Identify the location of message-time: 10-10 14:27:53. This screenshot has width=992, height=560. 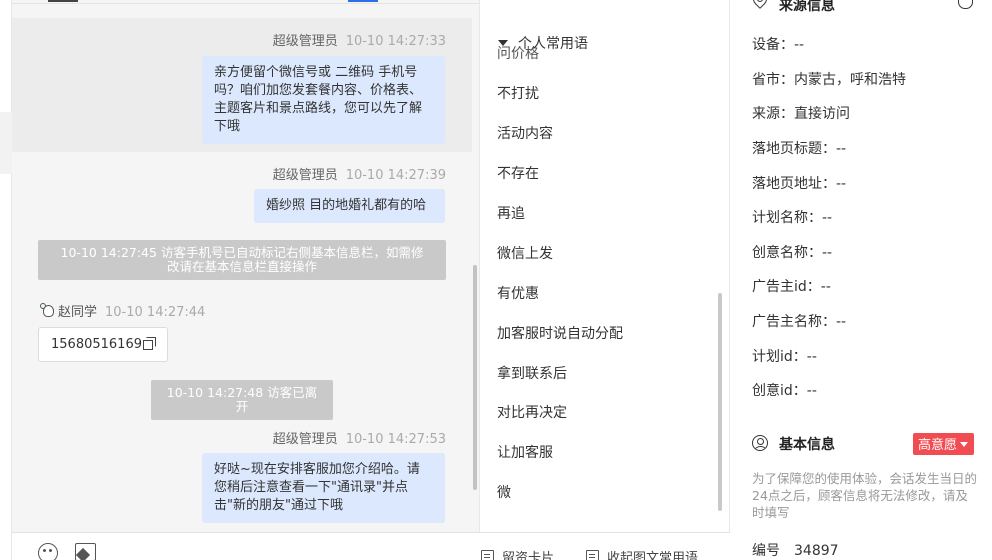
(395, 439).